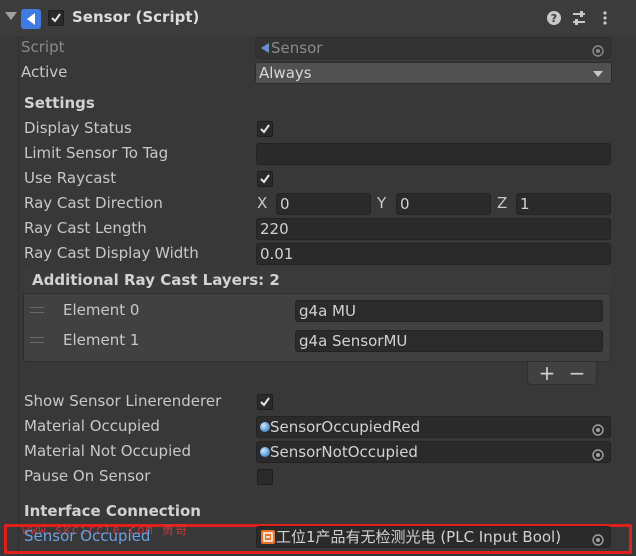  I want to click on ray-direction-z-label: Z, so click(502, 203).